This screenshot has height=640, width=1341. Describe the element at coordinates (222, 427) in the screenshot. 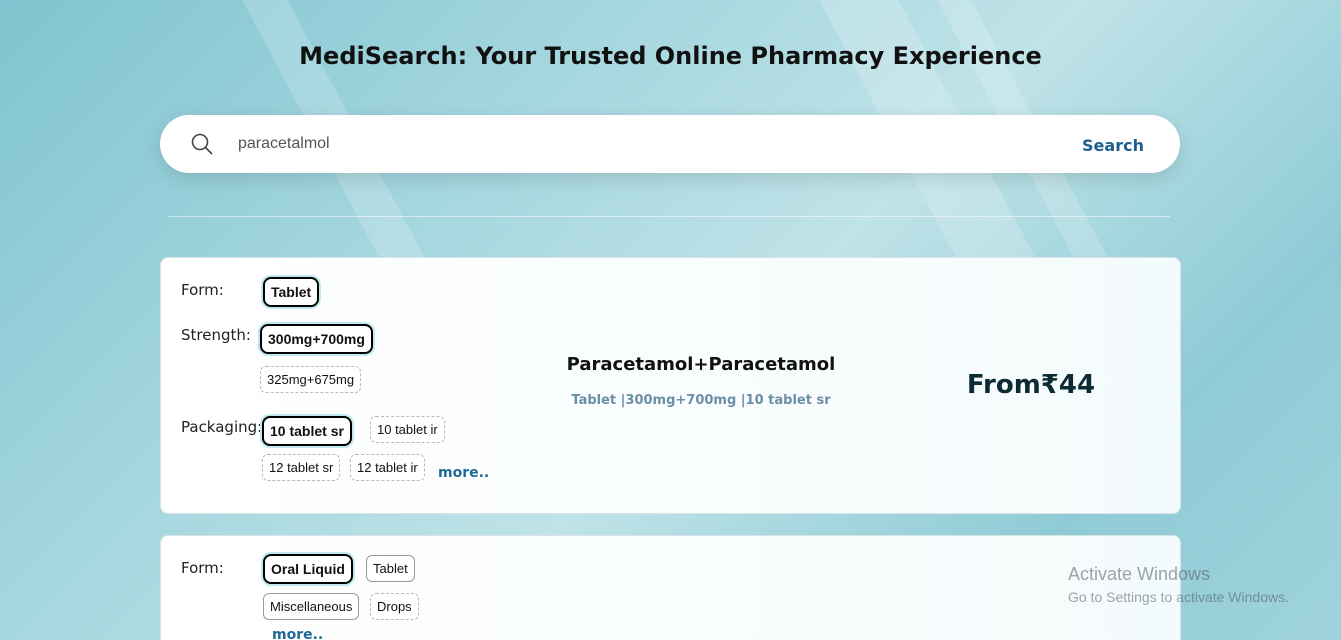

I see `packaging-label: Packaging:` at that location.